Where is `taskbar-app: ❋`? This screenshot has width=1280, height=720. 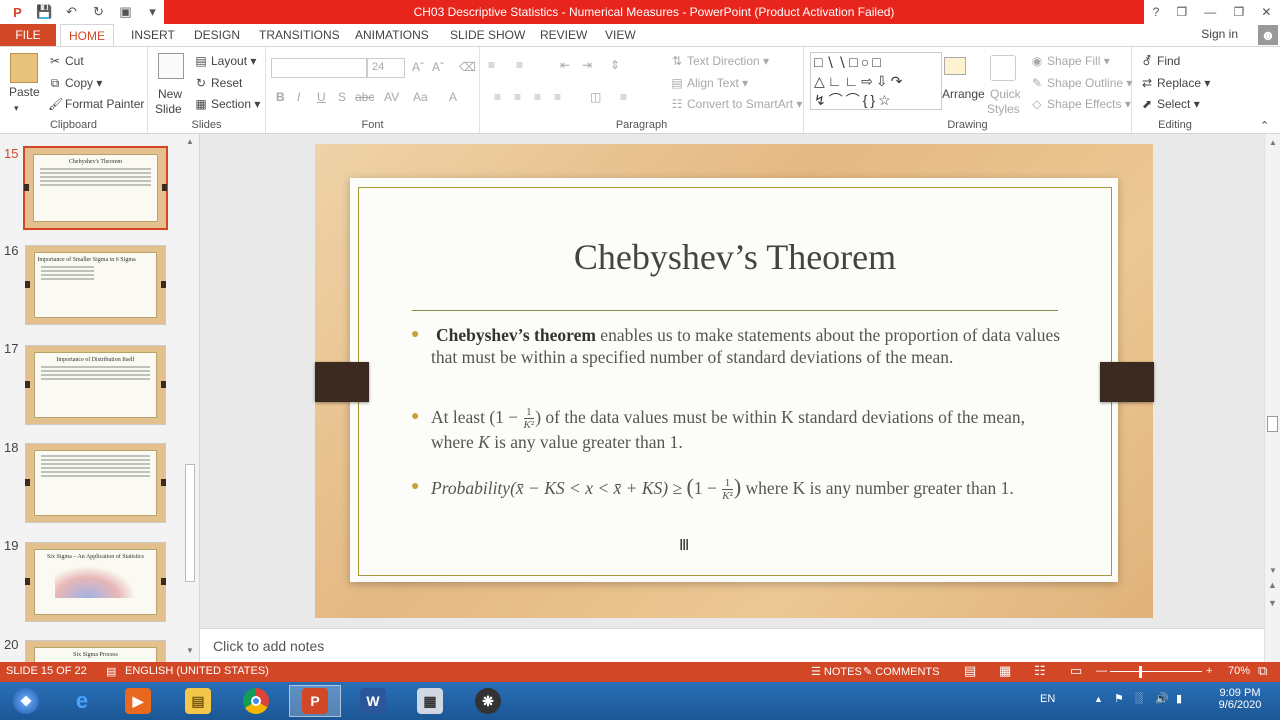
taskbar-app: ❋ is located at coordinates (488, 701).